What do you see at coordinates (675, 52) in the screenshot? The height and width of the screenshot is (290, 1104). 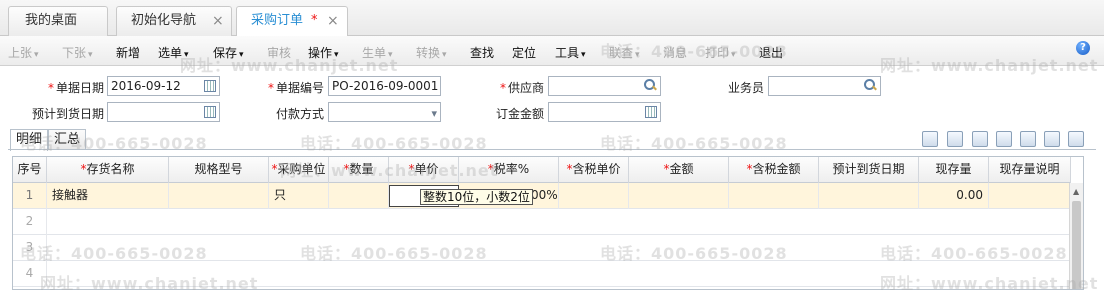 I see `message-button: 消息` at bounding box center [675, 52].